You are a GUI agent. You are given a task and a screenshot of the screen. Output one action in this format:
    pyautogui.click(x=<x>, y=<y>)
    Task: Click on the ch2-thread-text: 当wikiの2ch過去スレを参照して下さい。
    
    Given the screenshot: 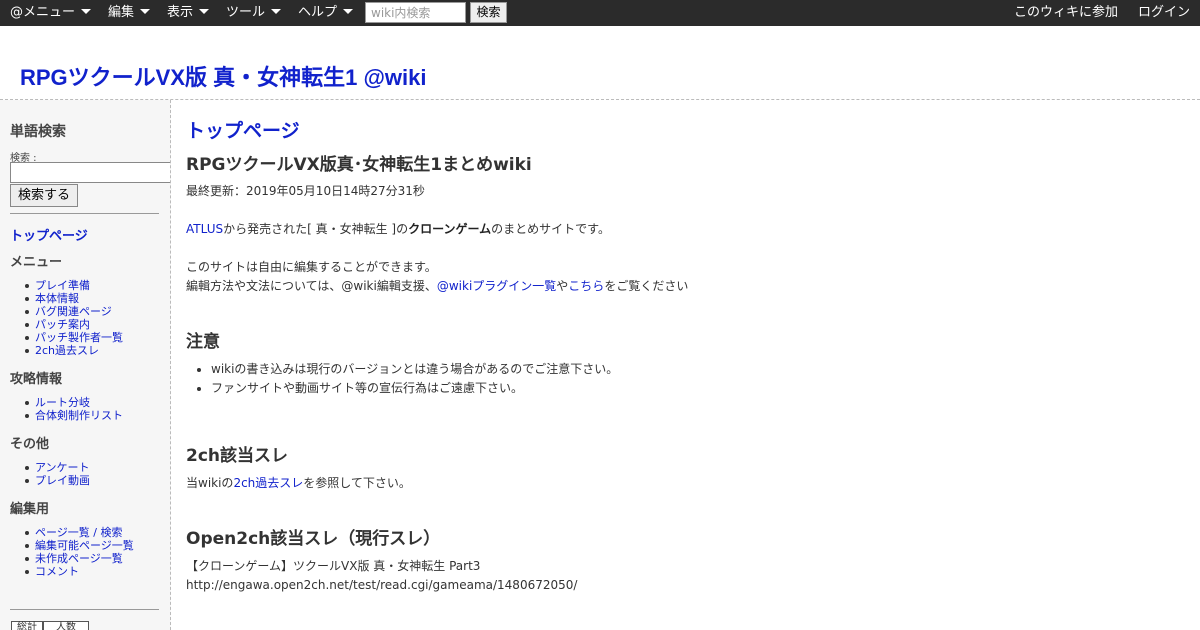 What is the action you would take?
    pyautogui.click(x=298, y=483)
    